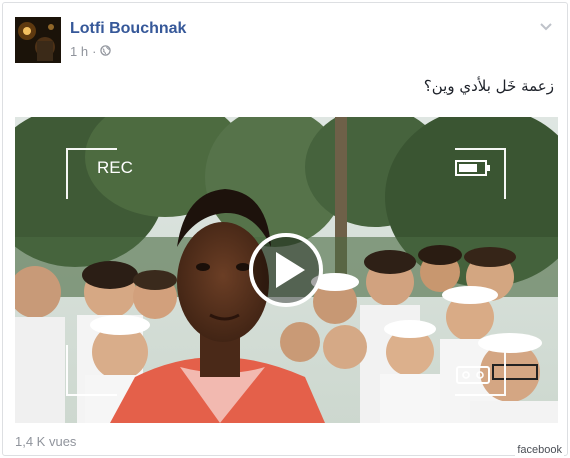  Describe the element at coordinates (38, 40) in the screenshot. I see `avatar` at that location.